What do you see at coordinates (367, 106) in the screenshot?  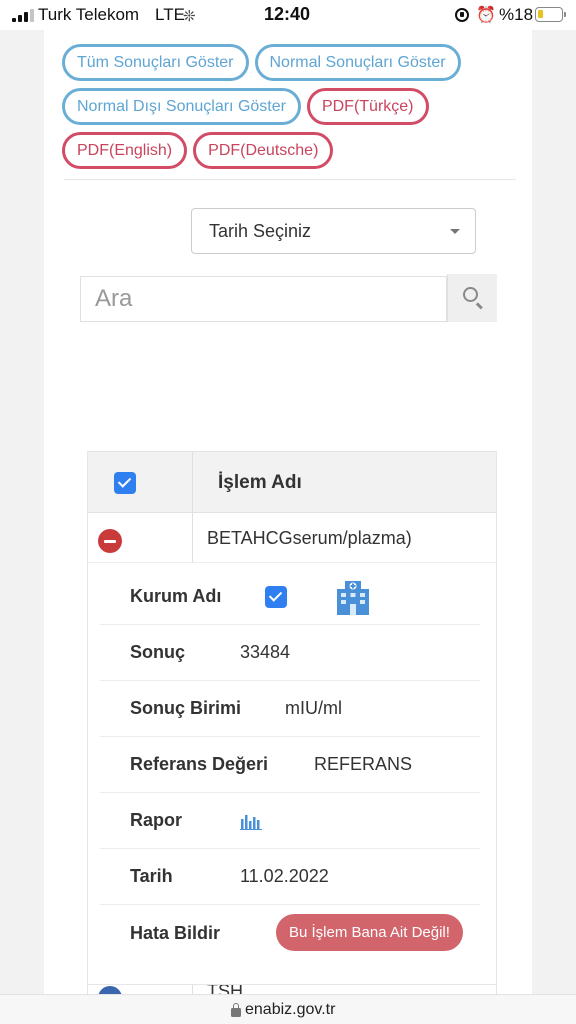 I see `pdf-turkish-button: PDF(Türkçe)` at bounding box center [367, 106].